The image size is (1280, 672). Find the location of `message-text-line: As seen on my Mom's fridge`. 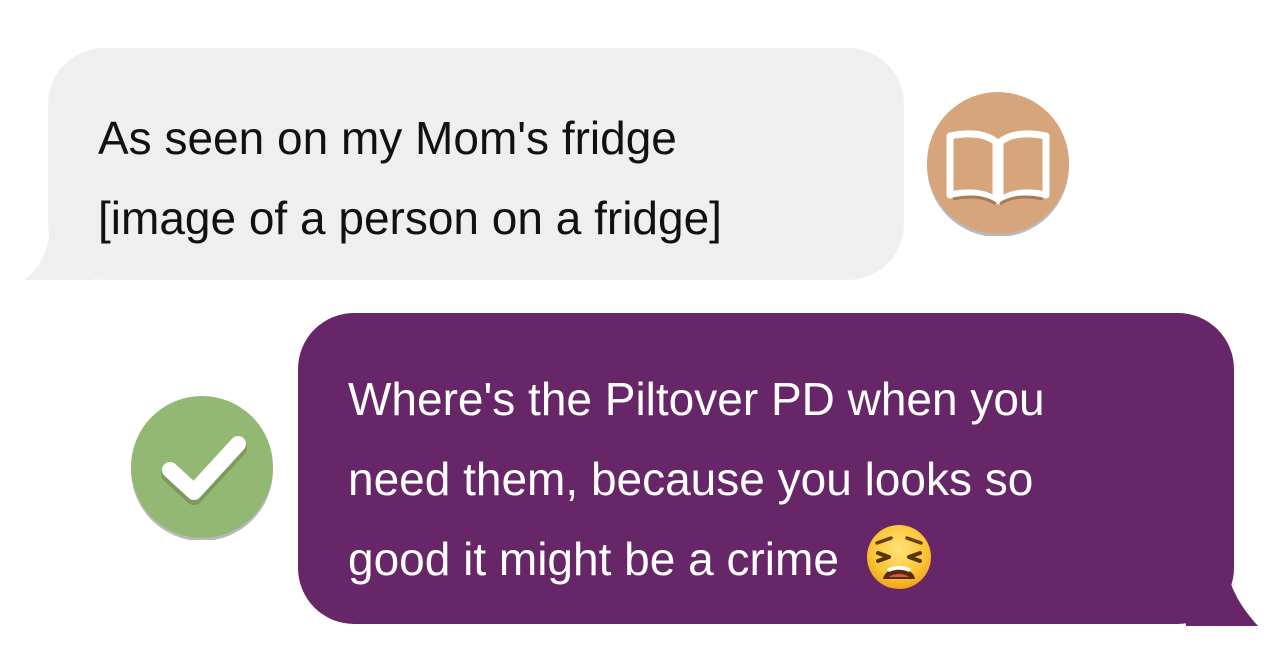

message-text-line: As seen on my Mom's fridge is located at coordinates (387, 138).